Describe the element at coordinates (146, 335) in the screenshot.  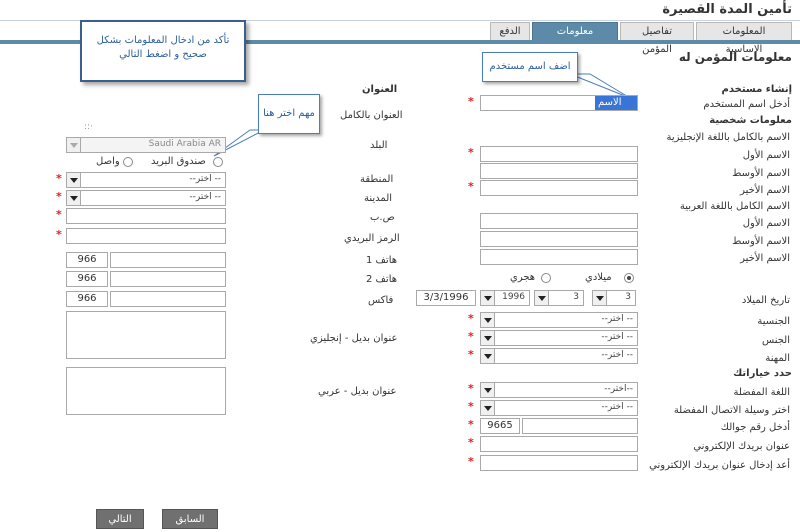
I see `alt-address-en-textarea` at that location.